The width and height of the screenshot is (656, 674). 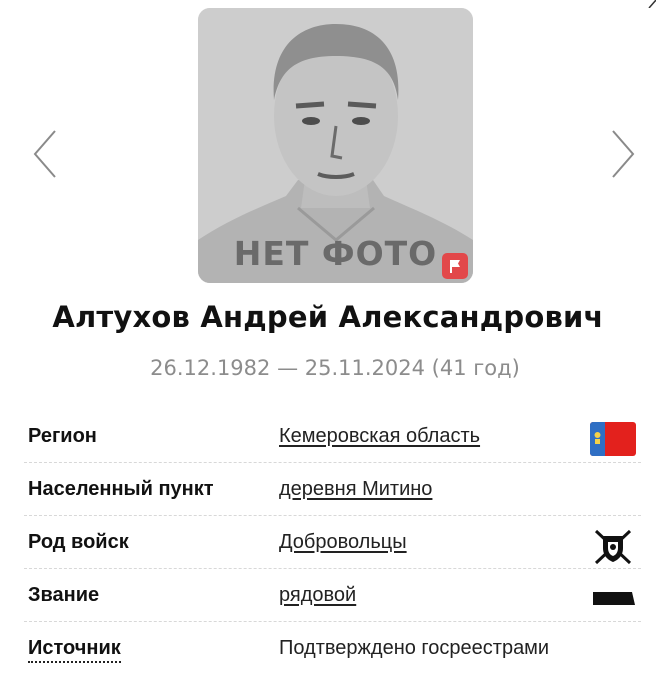 What do you see at coordinates (62, 436) in the screenshot?
I see `detail-label: Регион` at bounding box center [62, 436].